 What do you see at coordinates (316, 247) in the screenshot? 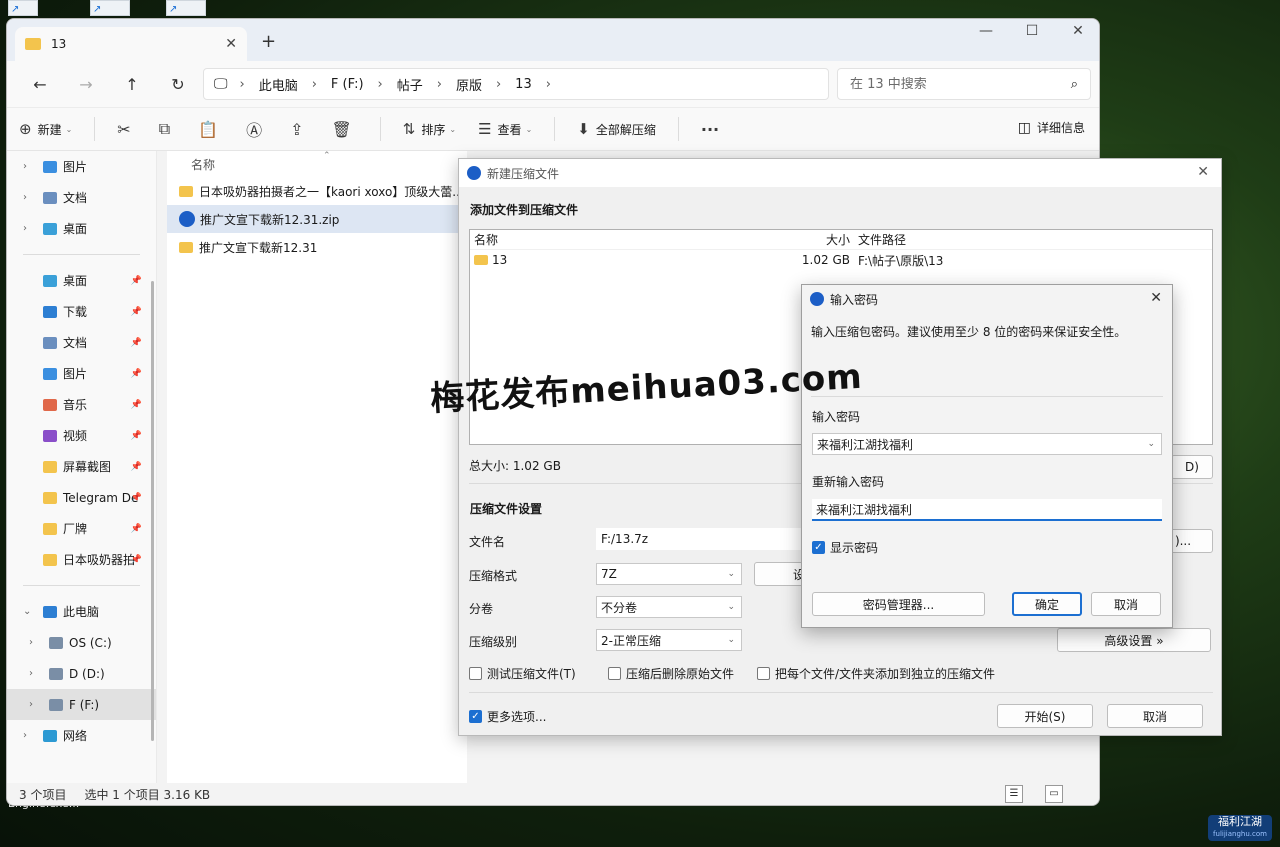
I see `file-row: 推广文宣下载新12.31` at bounding box center [316, 247].